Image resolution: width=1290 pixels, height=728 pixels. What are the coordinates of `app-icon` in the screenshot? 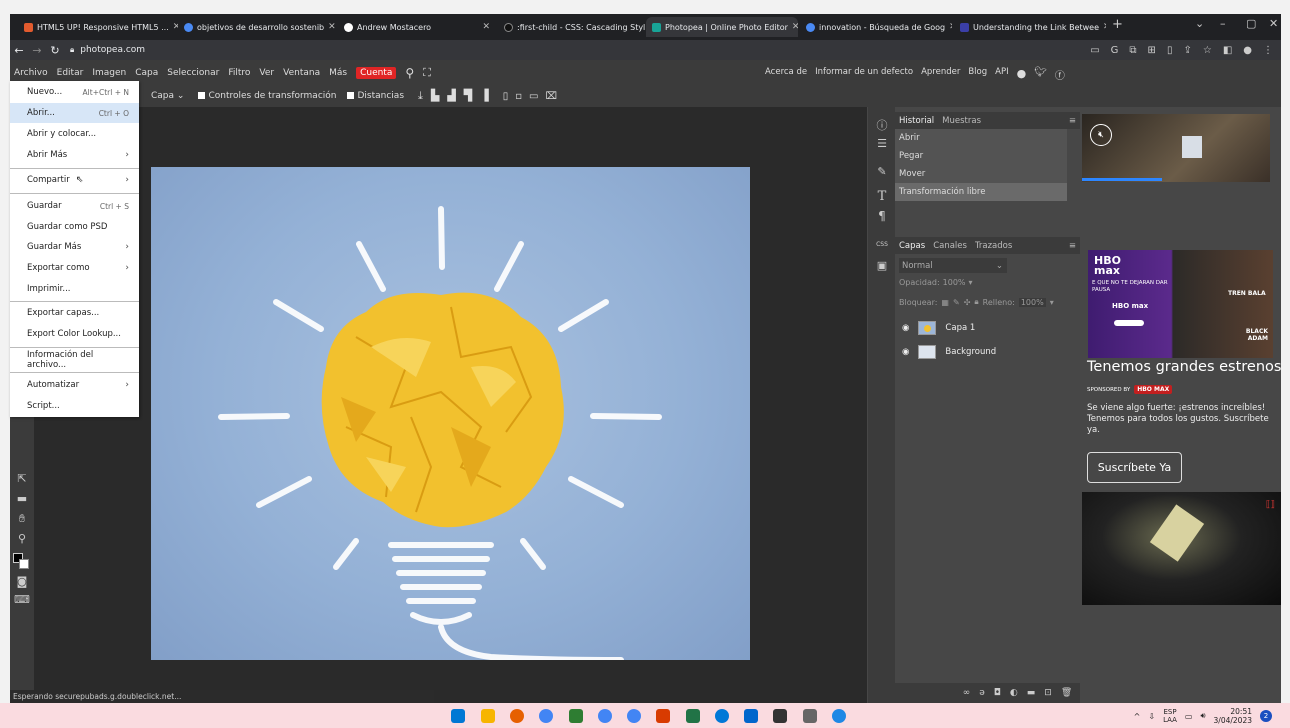 It's located at (810, 716).